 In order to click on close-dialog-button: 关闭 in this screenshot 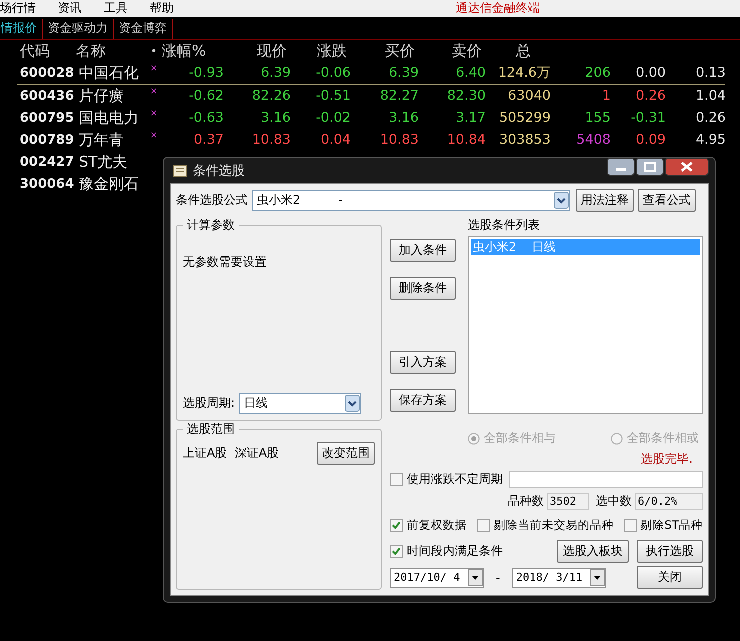, I will do `click(670, 577)`.